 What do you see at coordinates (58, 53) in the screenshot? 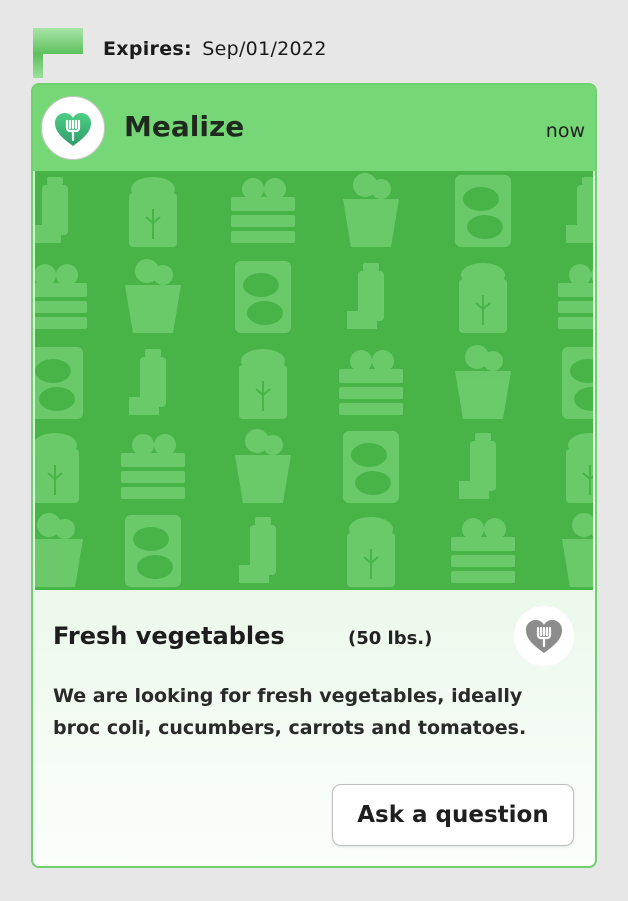
I see `flag-icon` at bounding box center [58, 53].